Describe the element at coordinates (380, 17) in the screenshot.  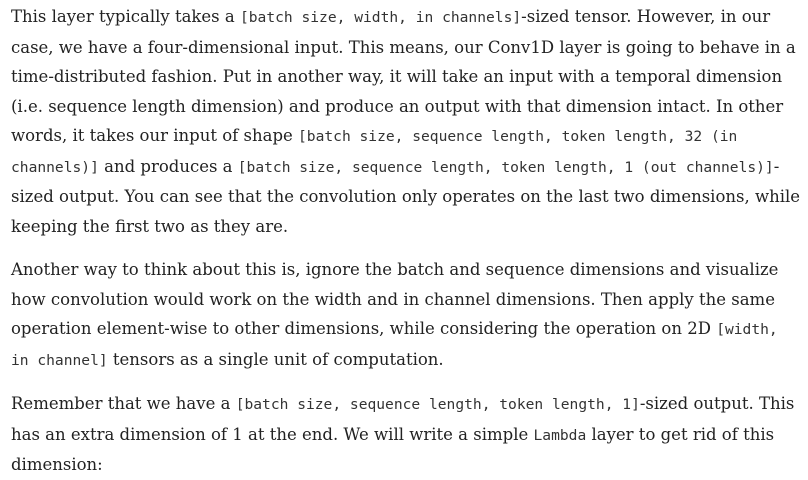
I see `code-span: [batch size, width, in channels]` at that location.